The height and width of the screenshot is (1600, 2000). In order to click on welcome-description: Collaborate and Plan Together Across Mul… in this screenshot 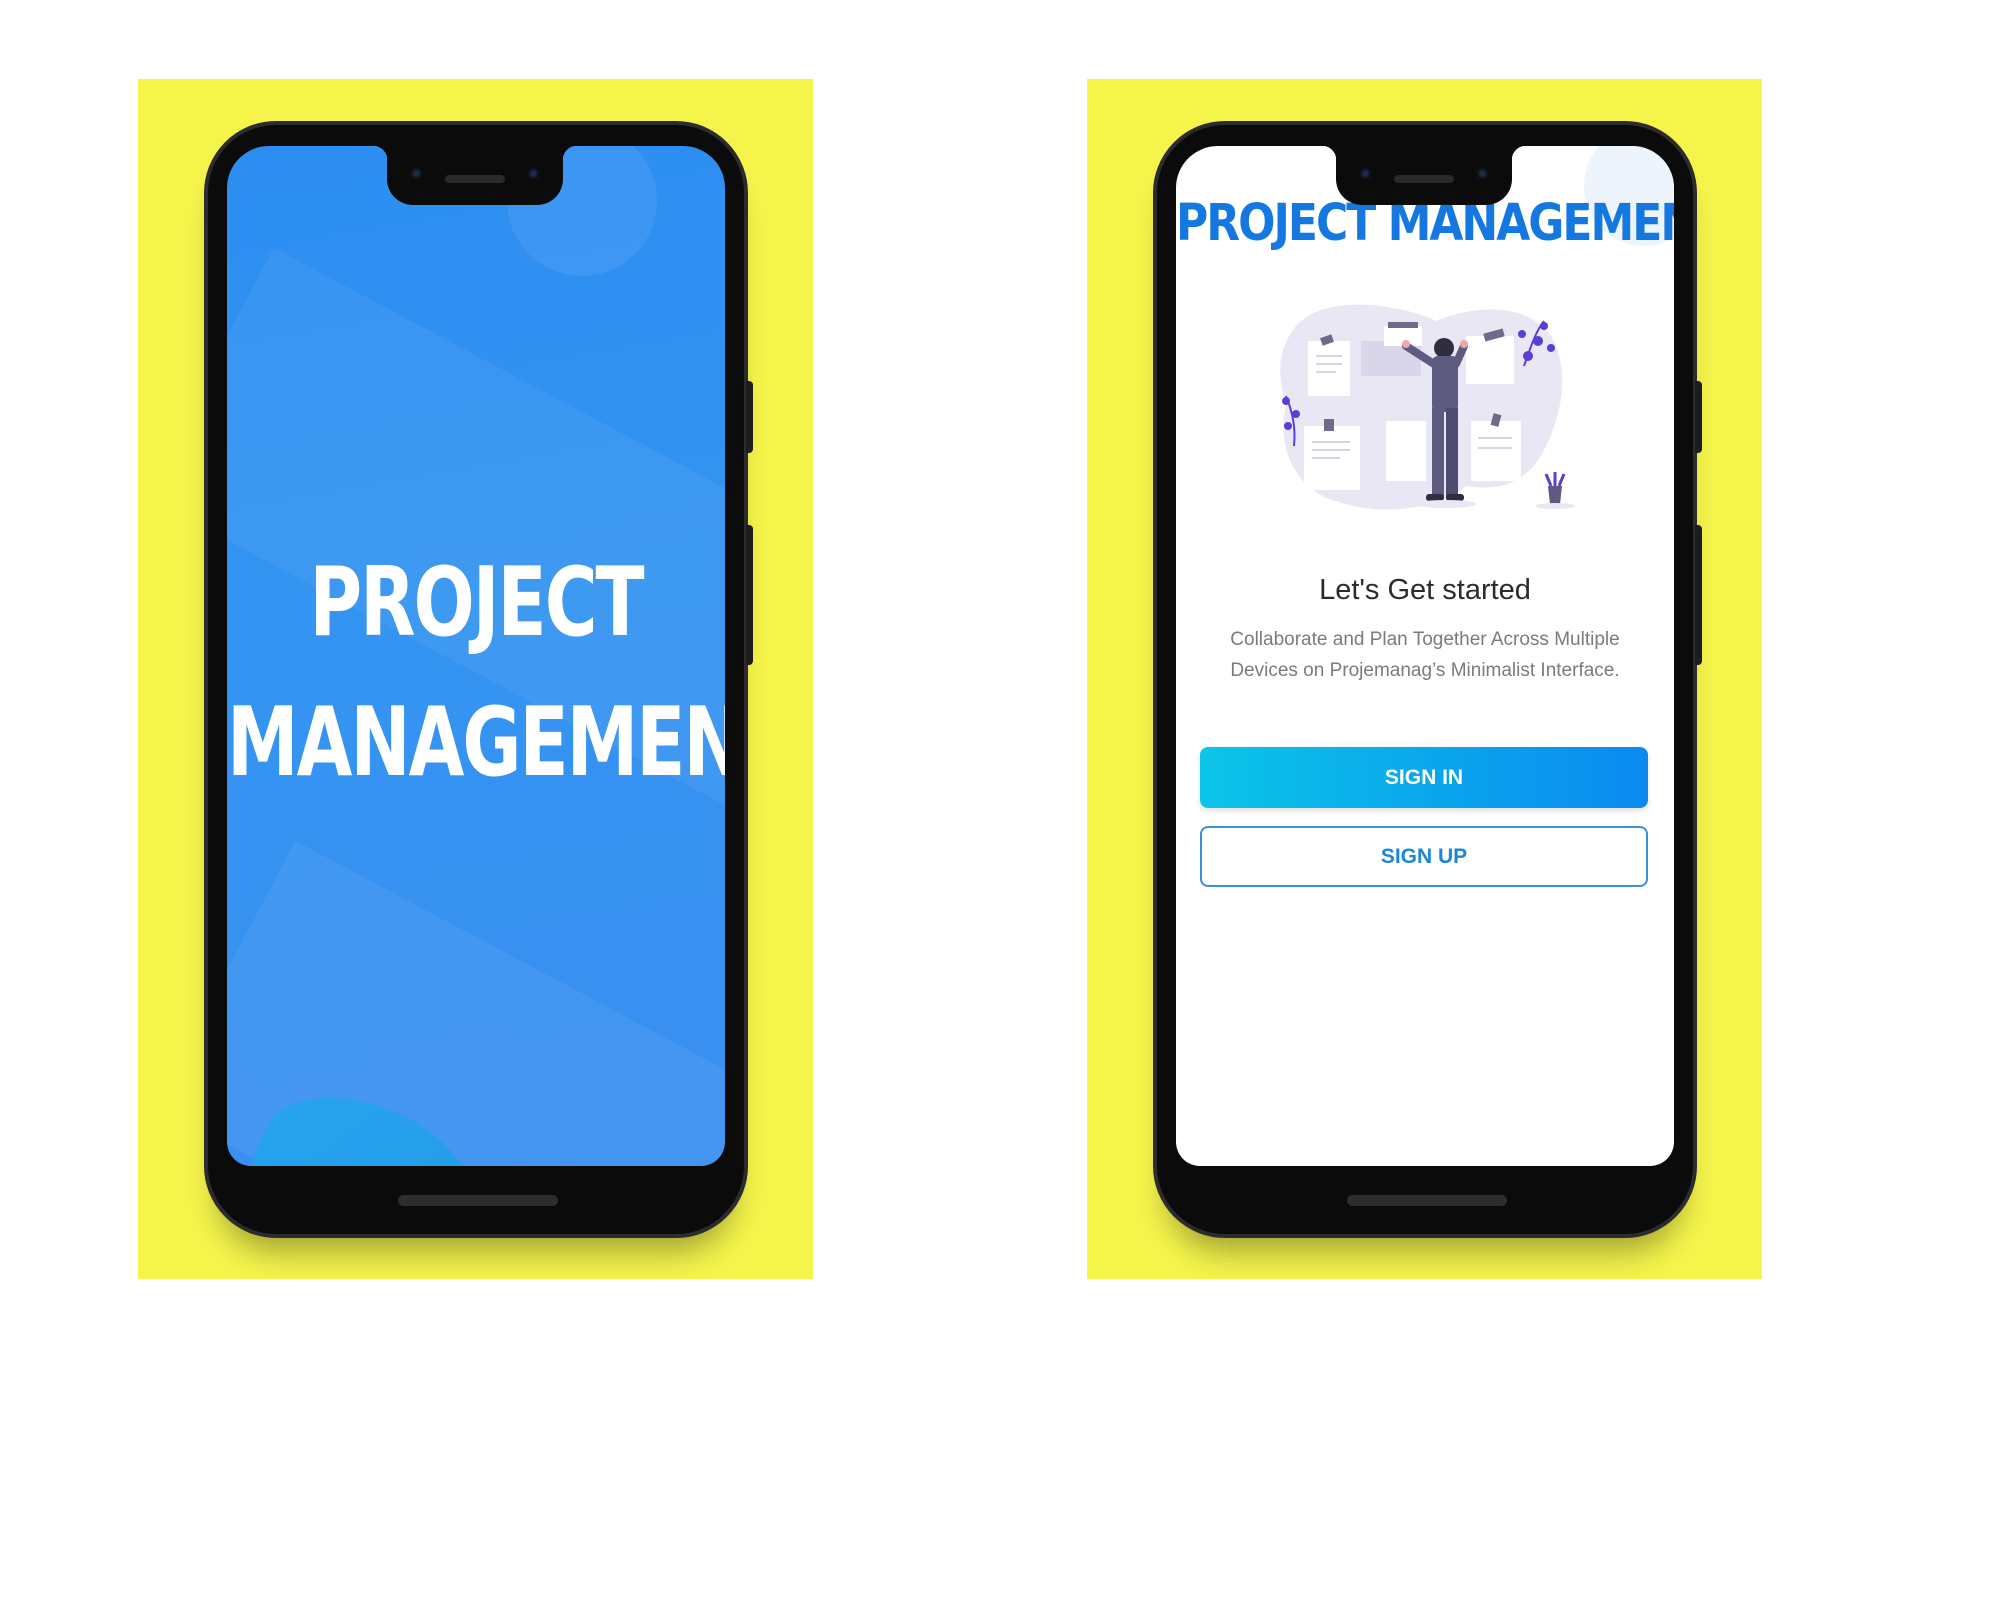, I will do `click(1425, 655)`.